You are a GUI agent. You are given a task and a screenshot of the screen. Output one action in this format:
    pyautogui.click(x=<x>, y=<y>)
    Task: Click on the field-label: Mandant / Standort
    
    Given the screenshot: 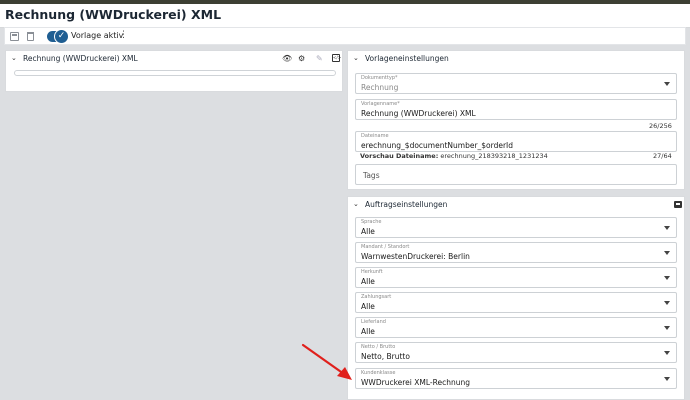 What is the action you would take?
    pyautogui.click(x=385, y=247)
    